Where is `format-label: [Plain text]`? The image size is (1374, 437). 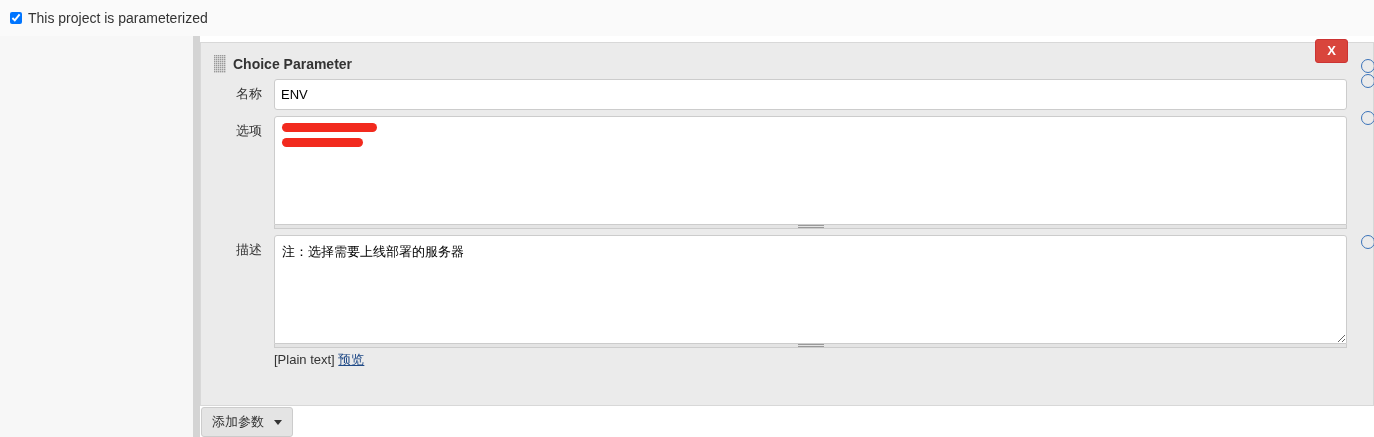
format-label: [Plain text] is located at coordinates (304, 359).